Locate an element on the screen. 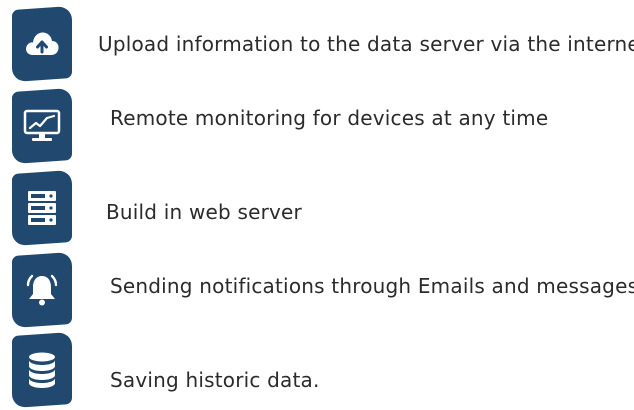 This screenshot has width=634, height=410. feature-label: Build in web server is located at coordinates (204, 212).